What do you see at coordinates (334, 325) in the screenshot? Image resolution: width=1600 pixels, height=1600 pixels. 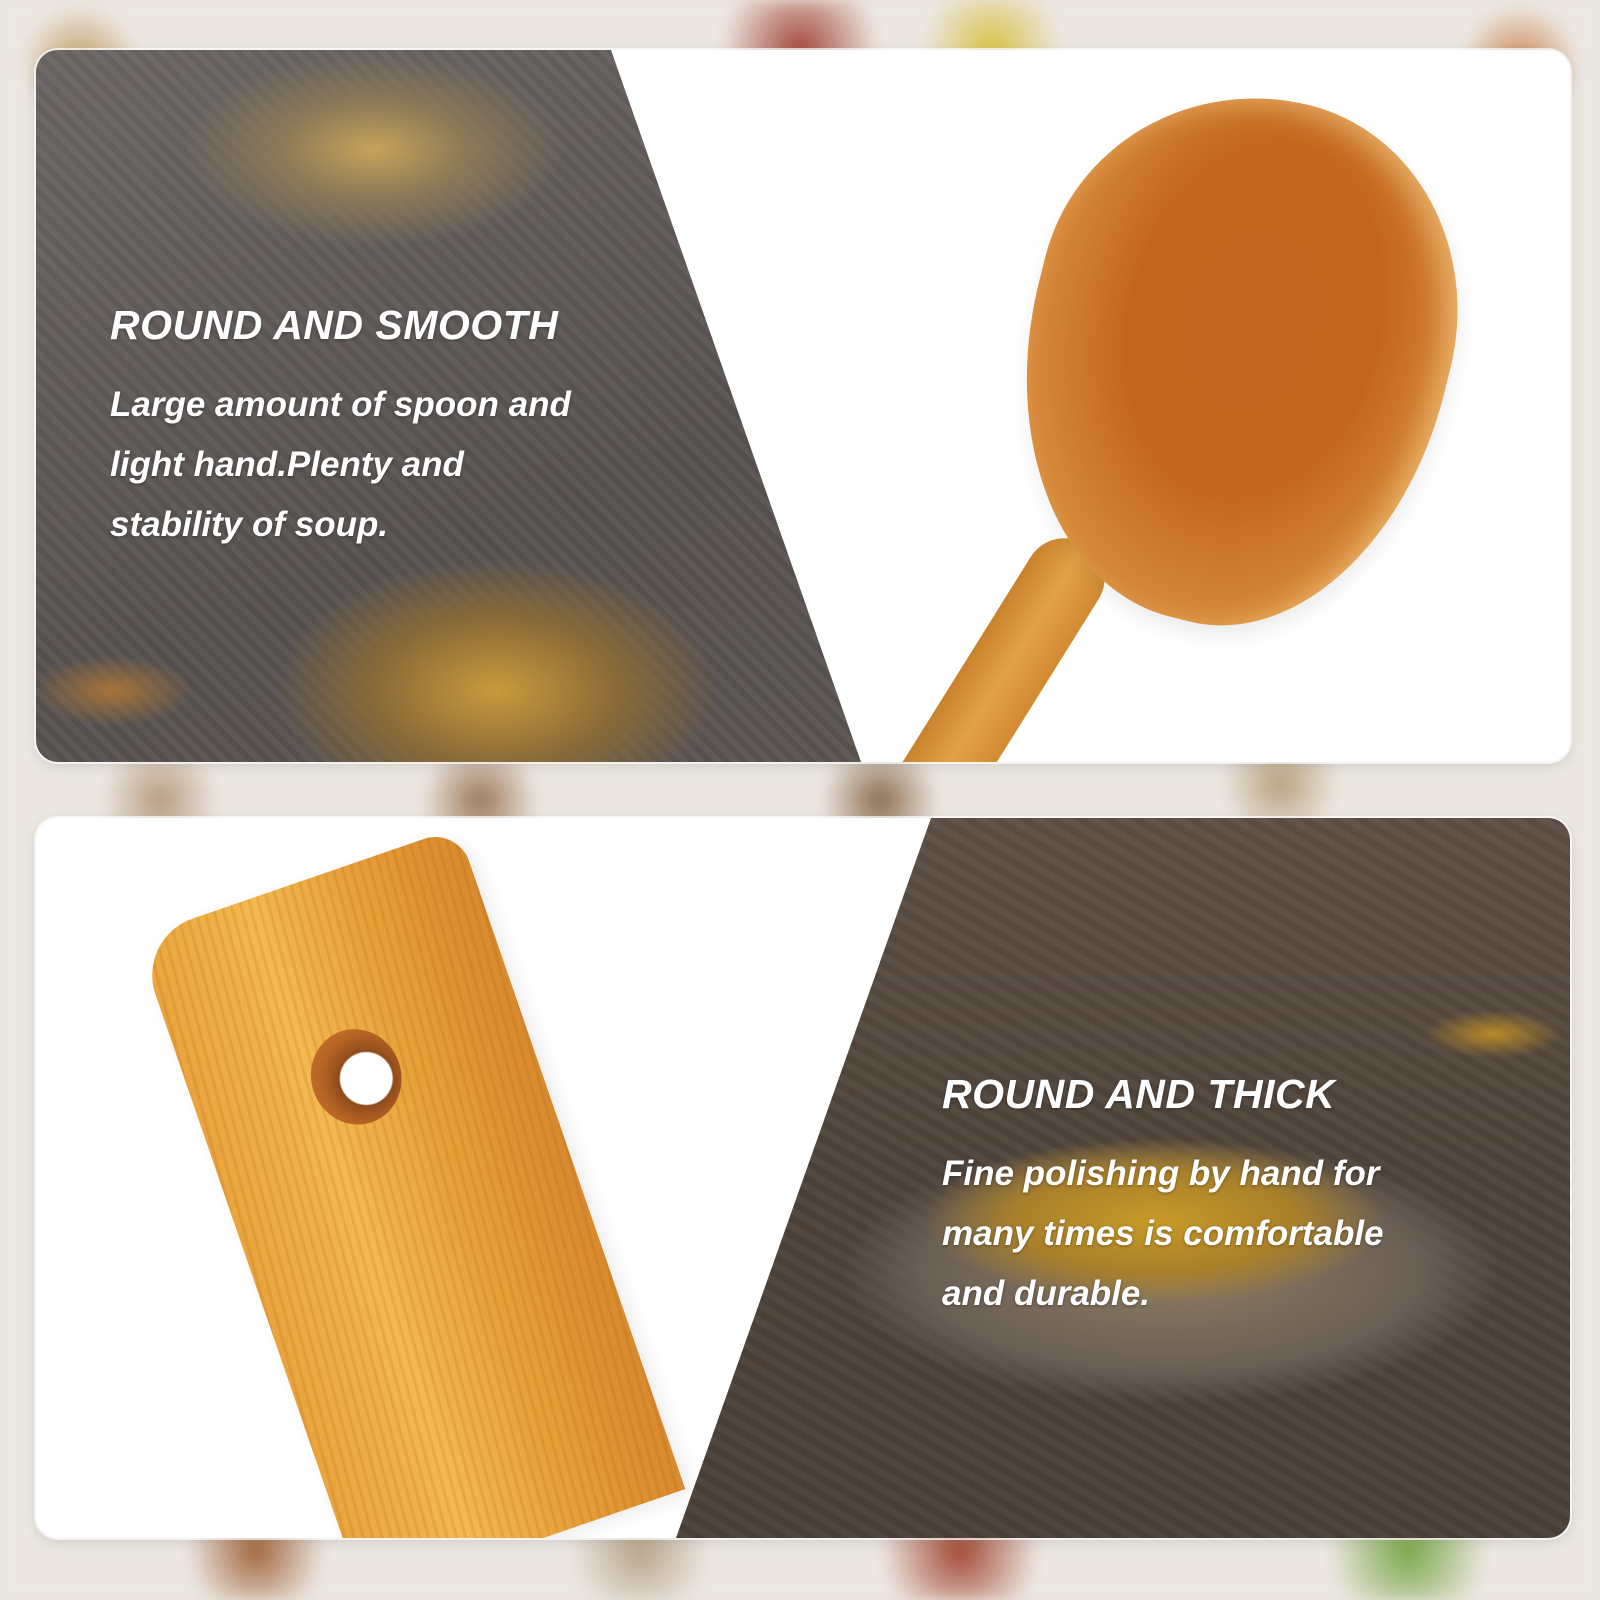 I see `feature-heading: ROUND AND SMOOTH` at bounding box center [334, 325].